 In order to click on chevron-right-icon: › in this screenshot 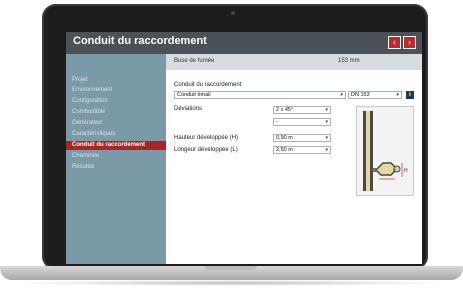, I will do `click(409, 42)`.